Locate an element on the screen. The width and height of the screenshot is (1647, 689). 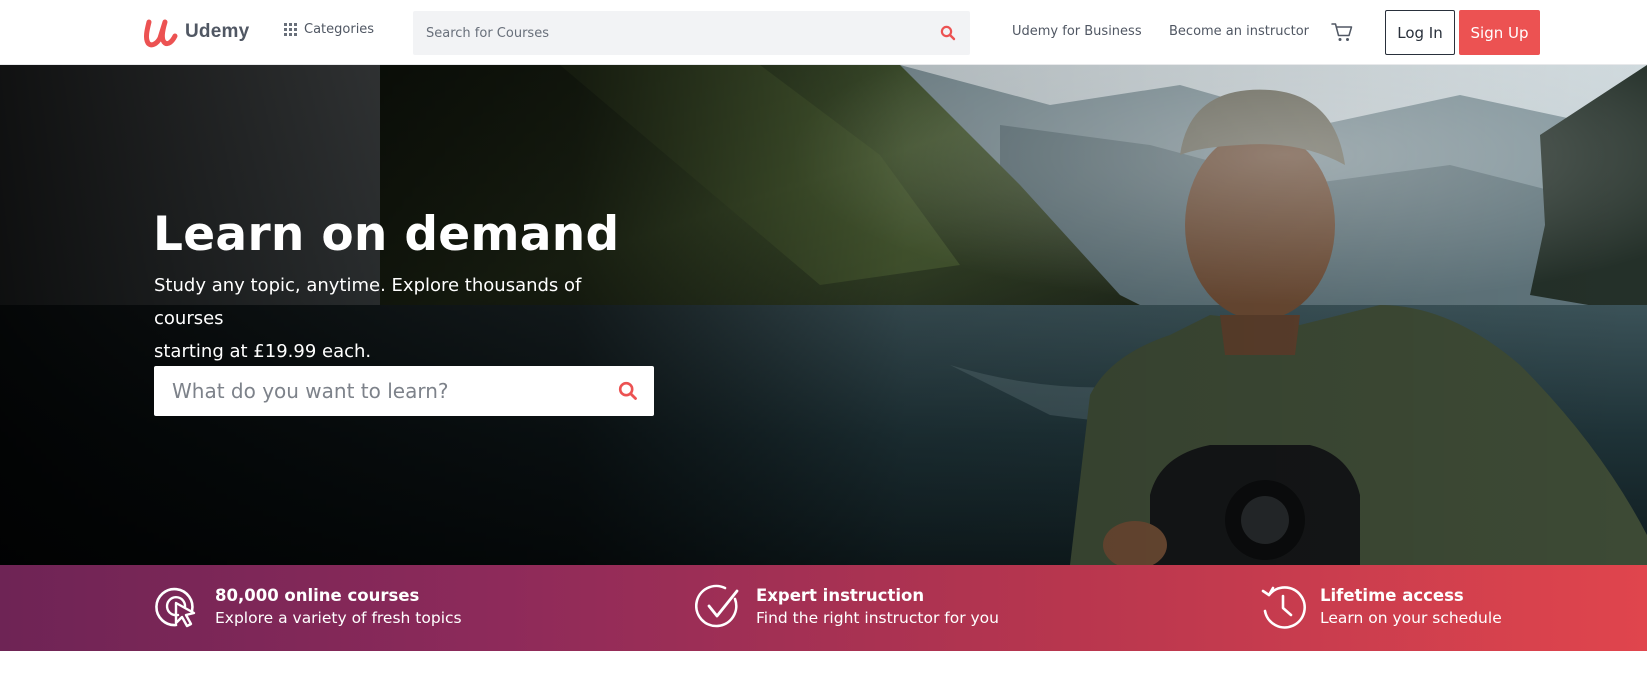
value-prop-description: Find the right instructor for you is located at coordinates (877, 618).